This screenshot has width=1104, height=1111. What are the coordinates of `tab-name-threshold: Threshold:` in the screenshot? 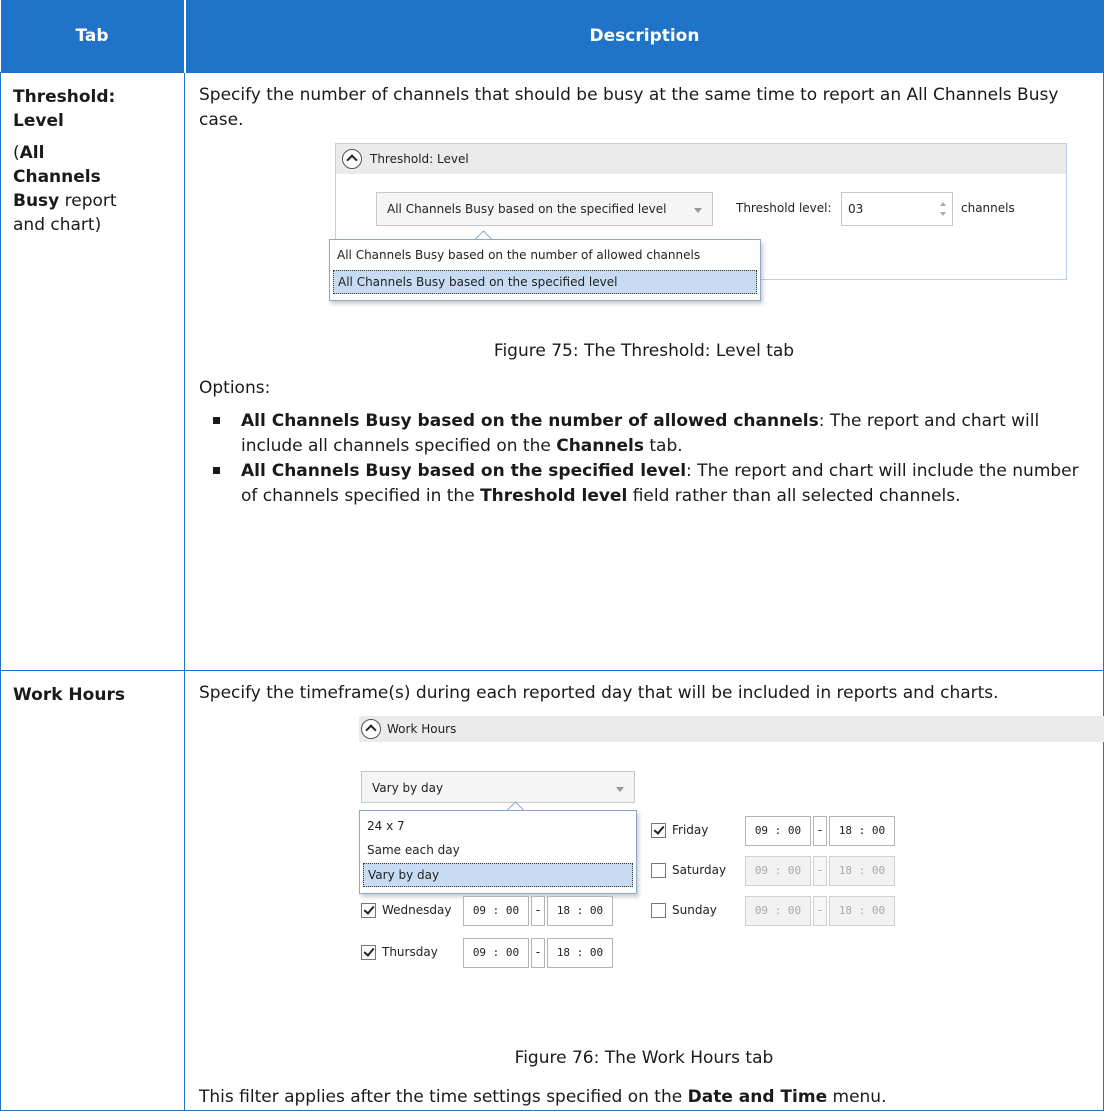 It's located at (64, 97).